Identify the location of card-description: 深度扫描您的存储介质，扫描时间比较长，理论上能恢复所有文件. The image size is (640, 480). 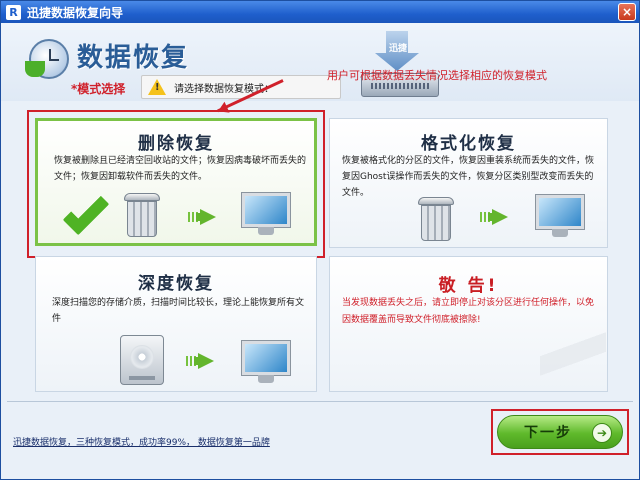
(178, 311).